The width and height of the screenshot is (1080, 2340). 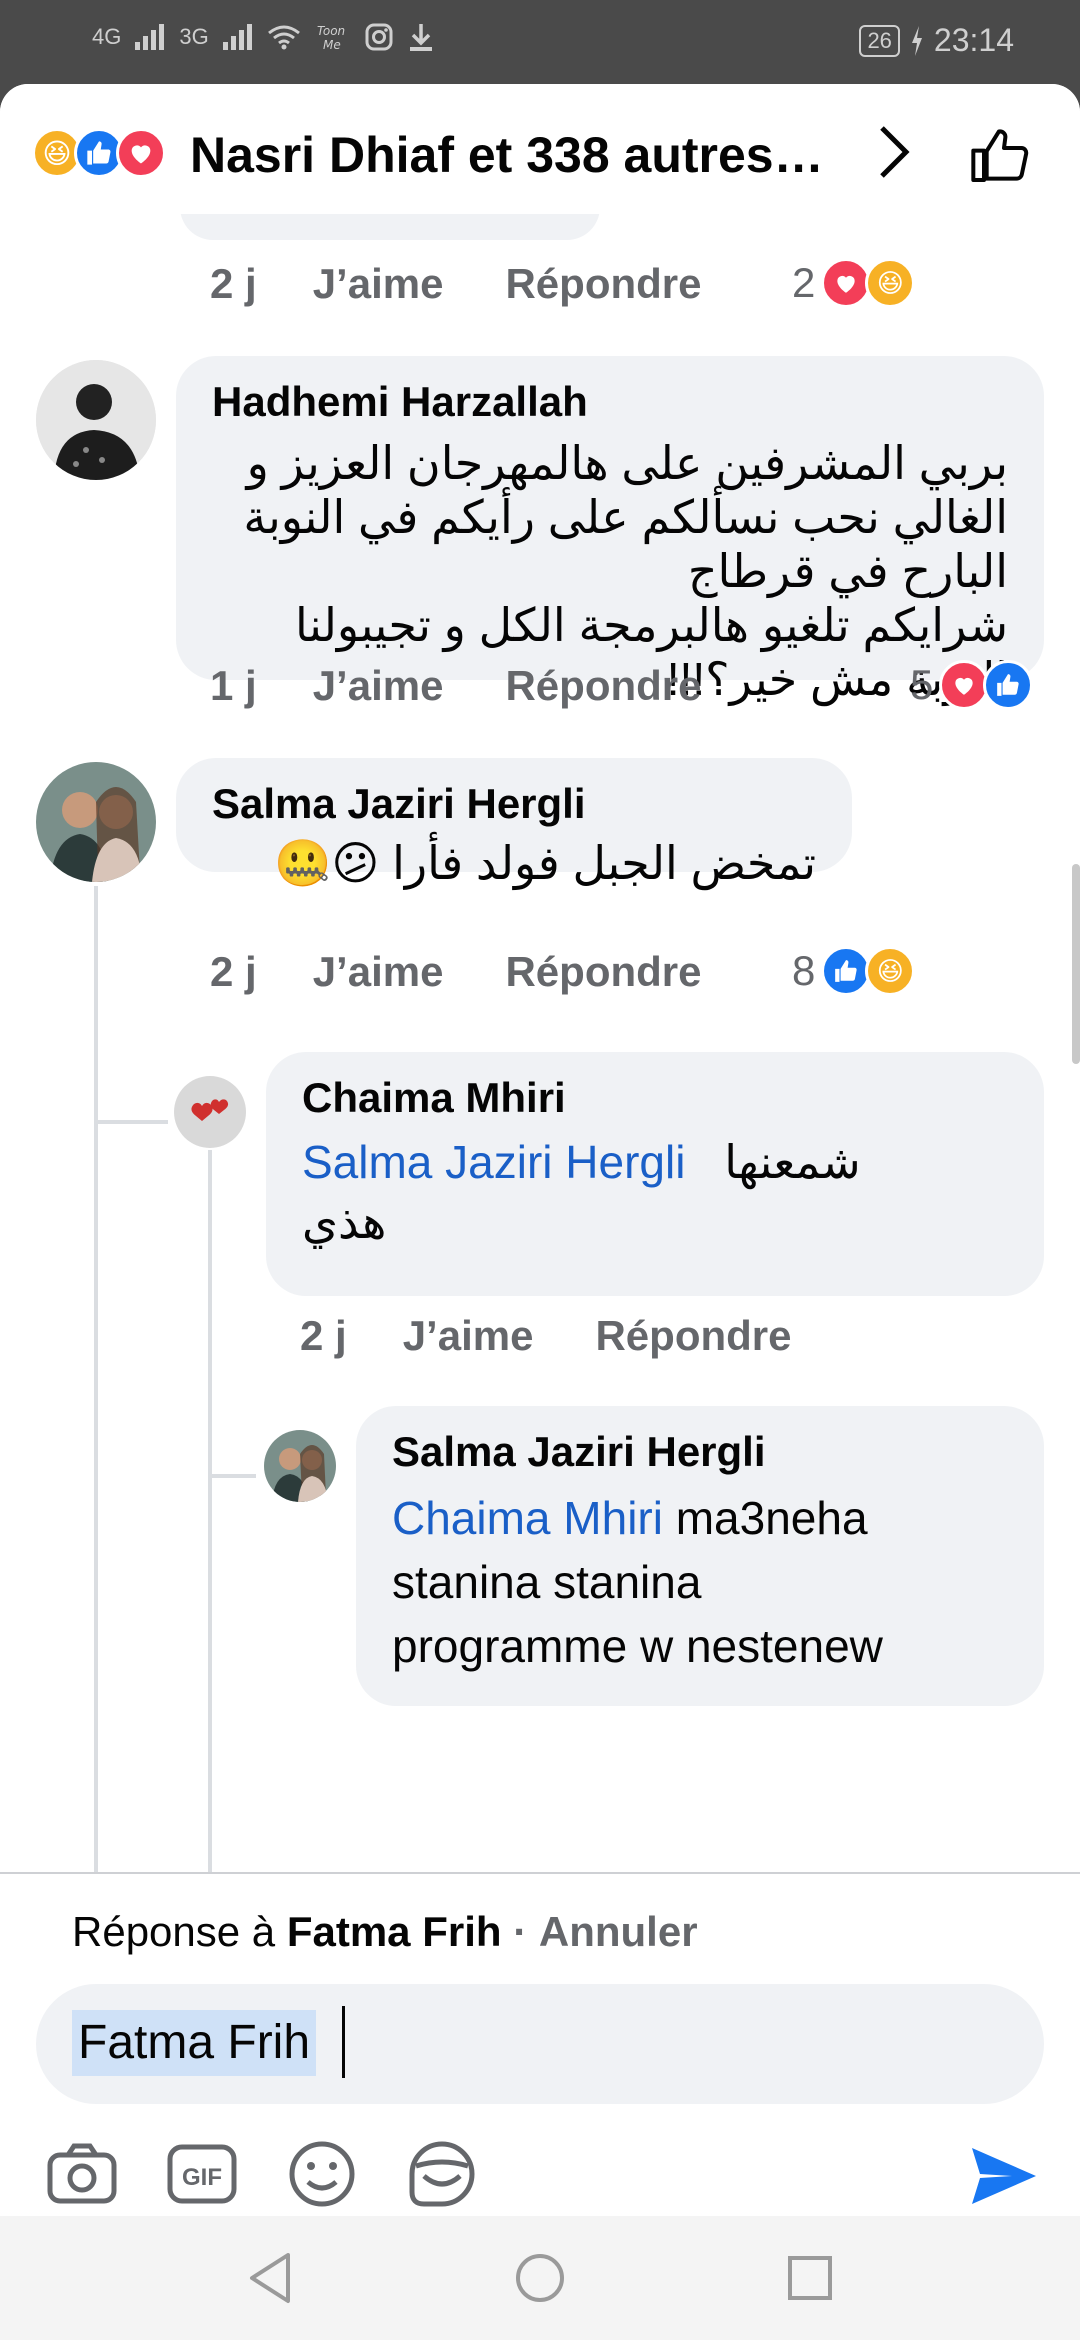 I want to click on comment-text-line: بربي المشرفين على هالمهرجان العزيز و, so click(x=627, y=463).